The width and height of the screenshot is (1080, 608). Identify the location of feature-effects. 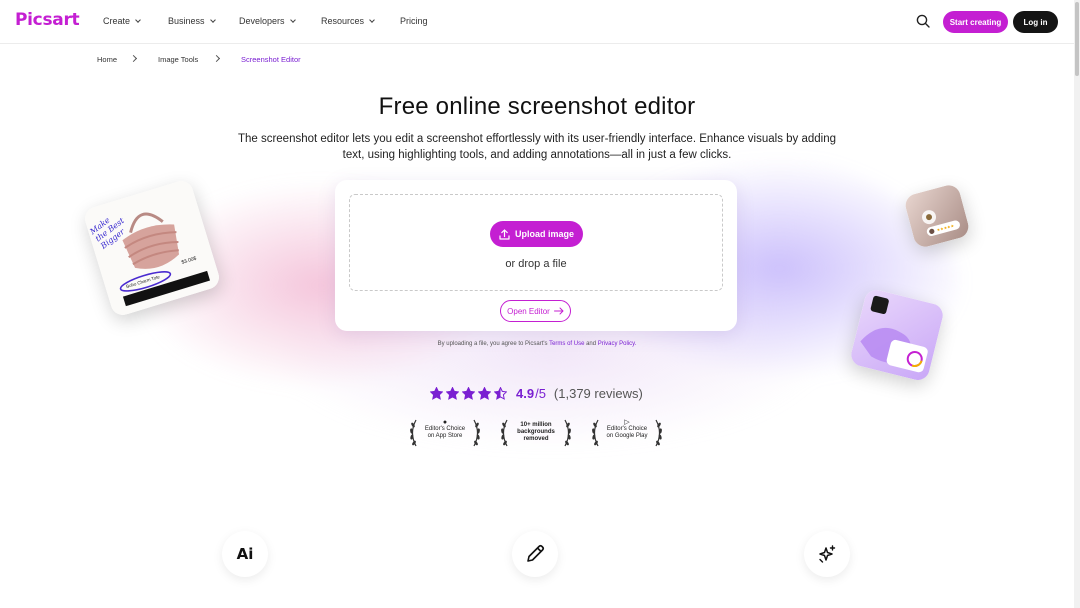
(827, 554).